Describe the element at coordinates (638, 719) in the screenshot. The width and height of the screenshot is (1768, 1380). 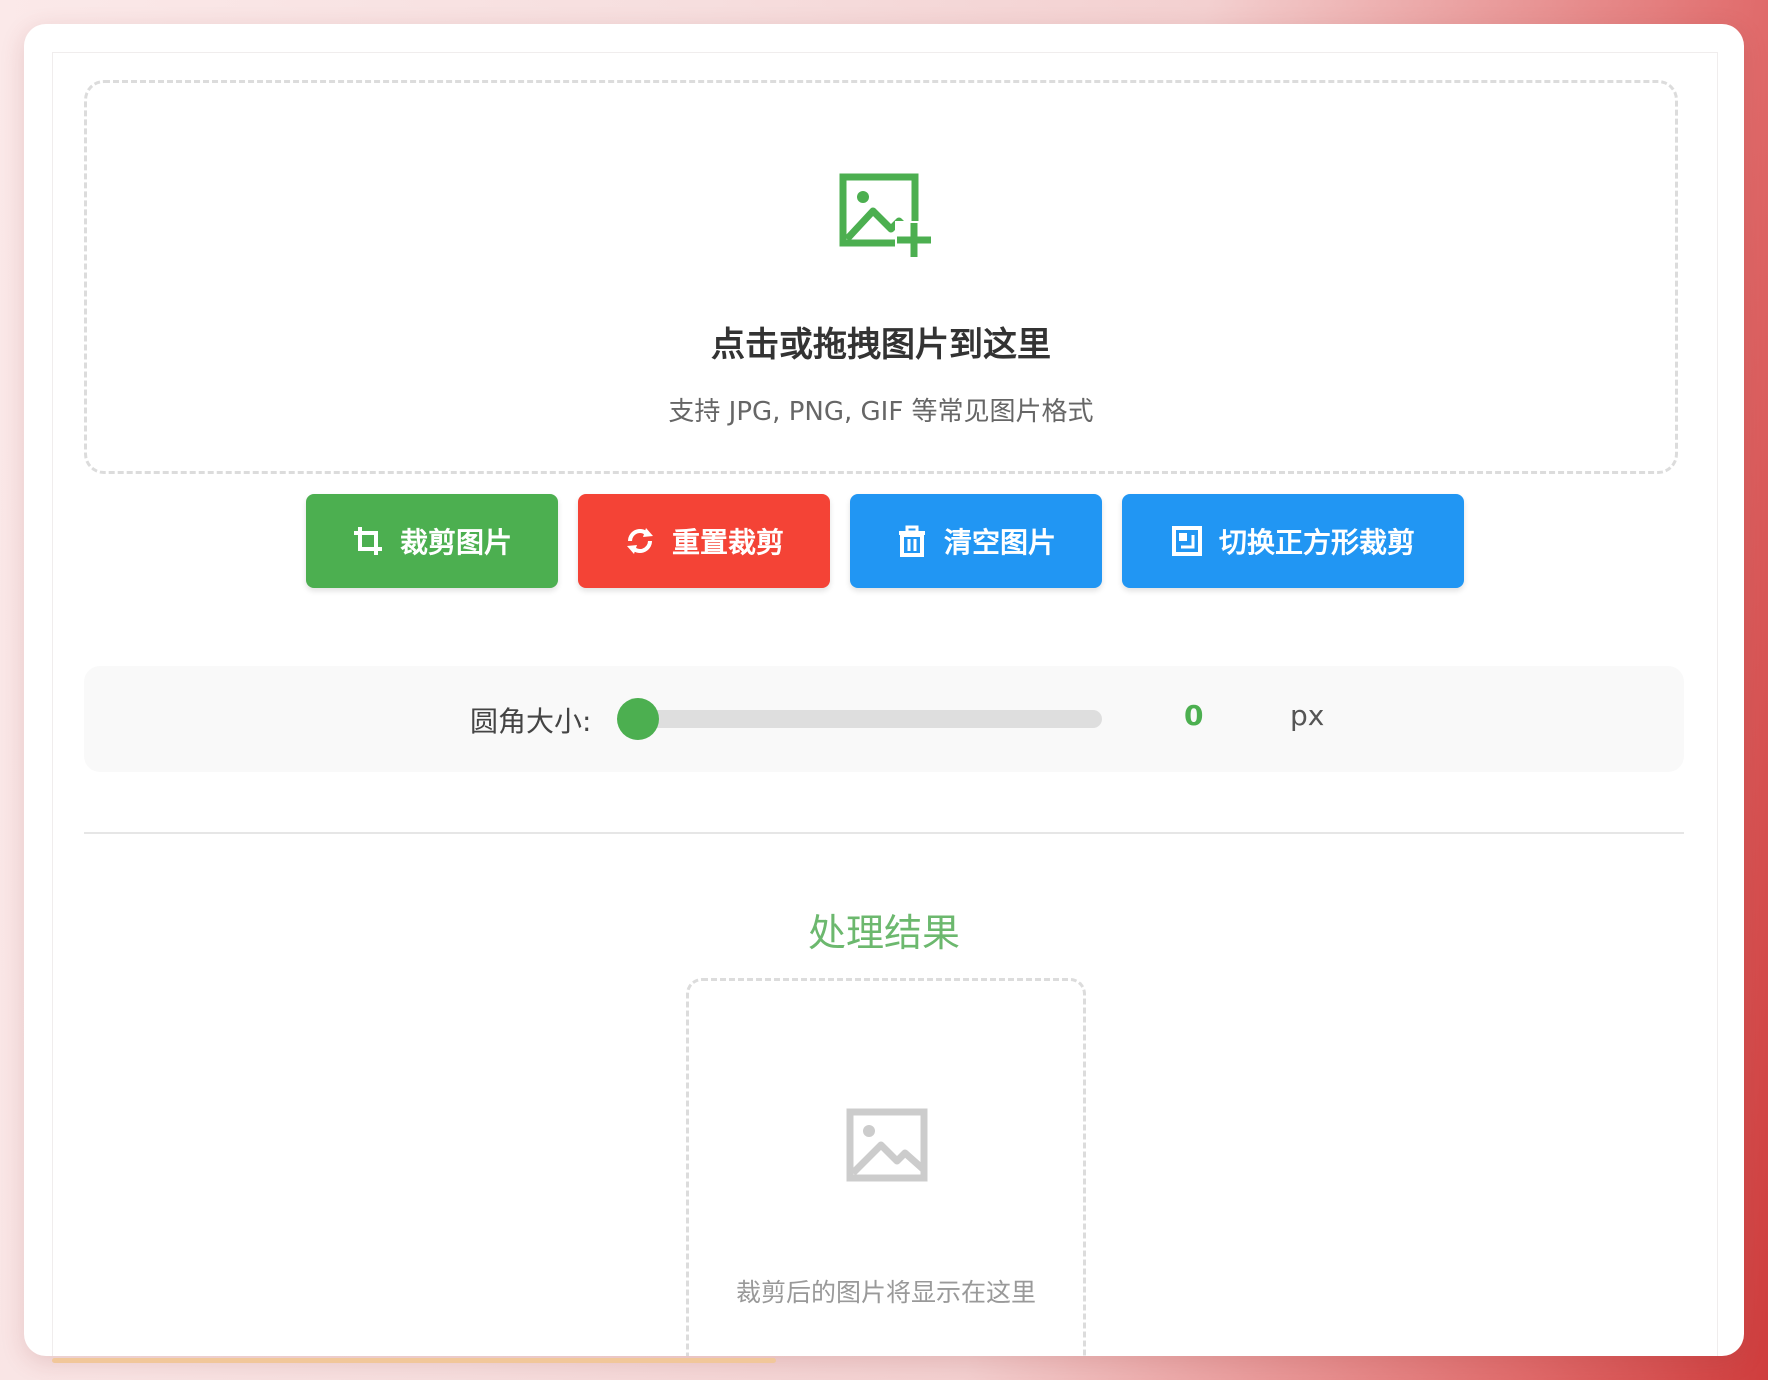
I see `radius-slider-thumb` at that location.